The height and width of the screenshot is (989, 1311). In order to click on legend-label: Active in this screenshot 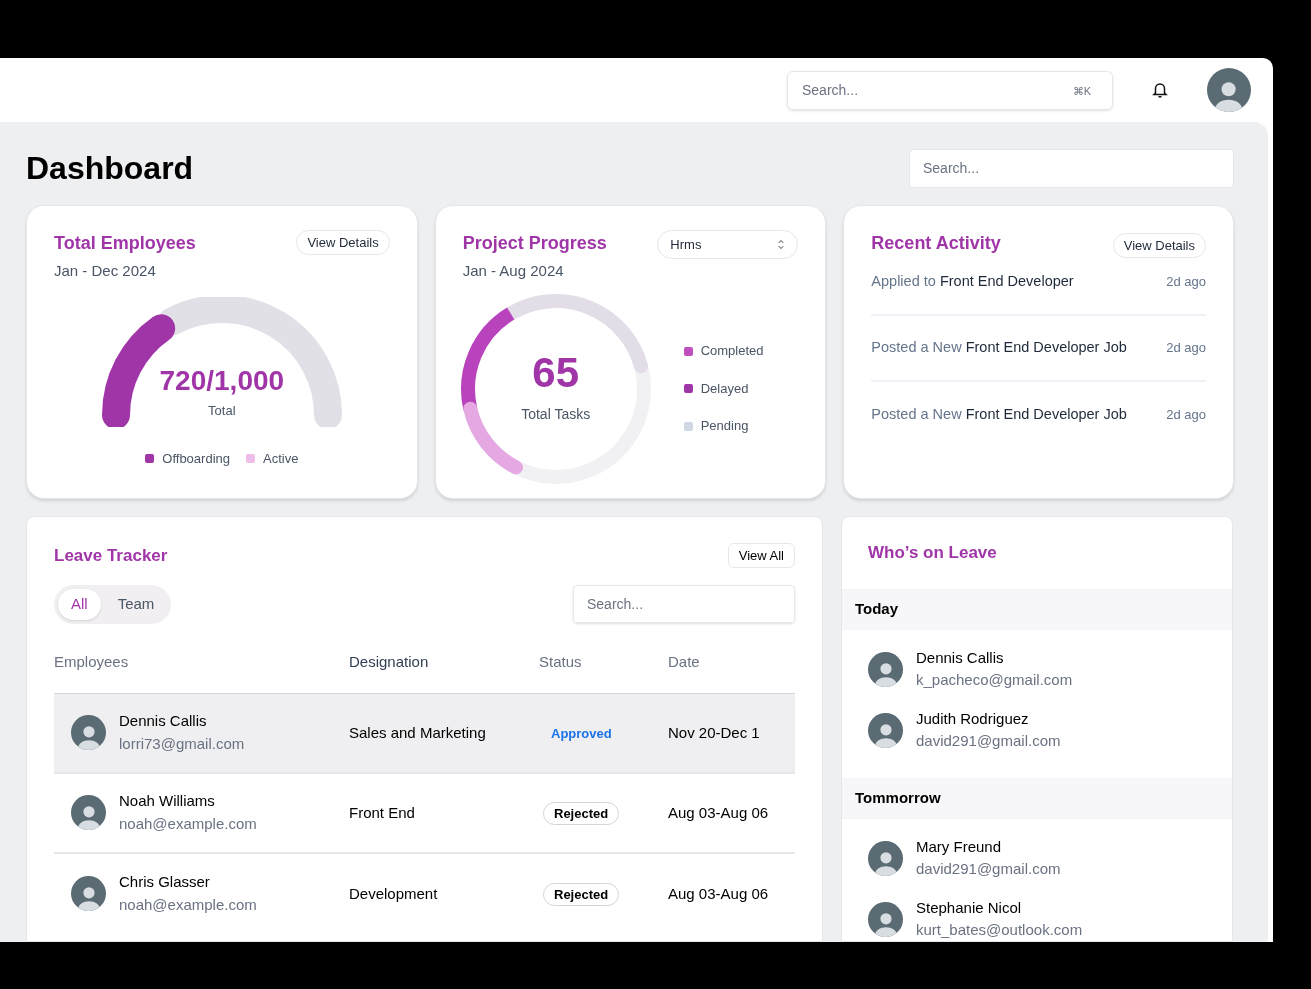, I will do `click(281, 458)`.